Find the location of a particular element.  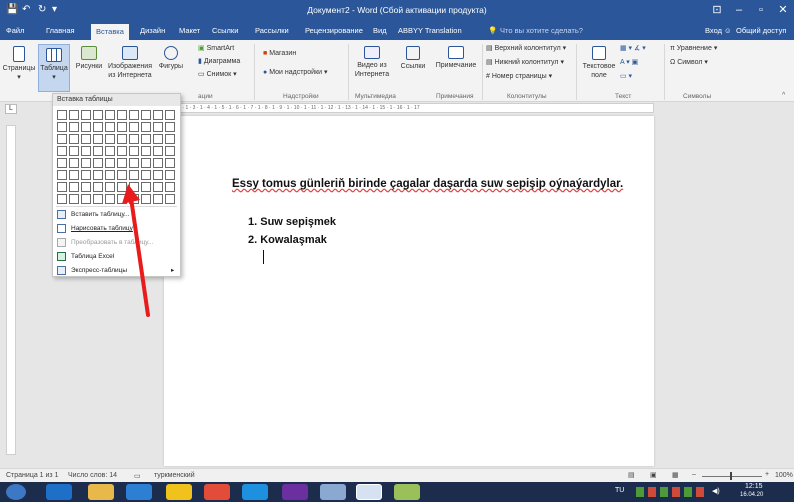

comment-button: Примечание is located at coordinates (456, 58).